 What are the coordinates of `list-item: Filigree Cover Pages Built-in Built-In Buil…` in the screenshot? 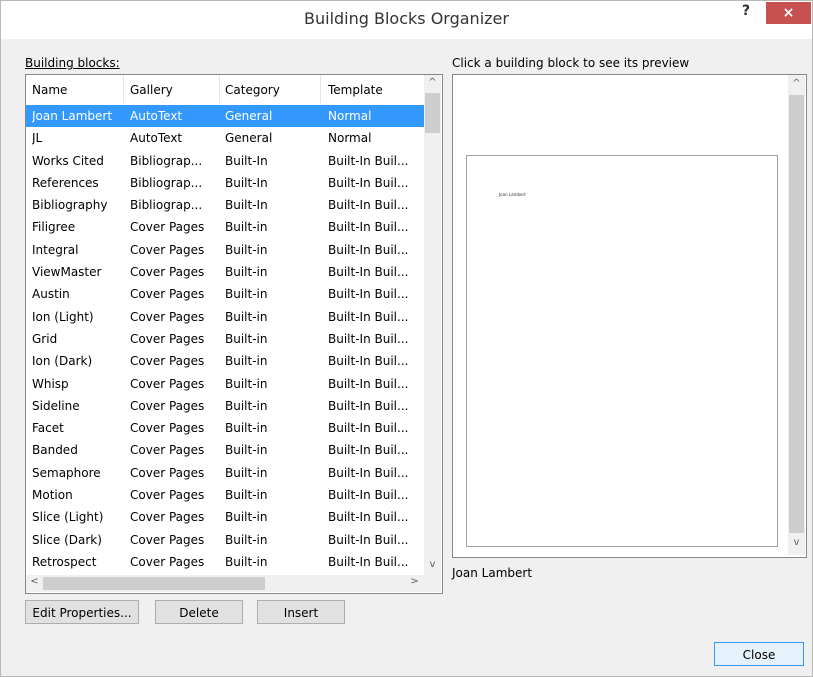 It's located at (225, 227).